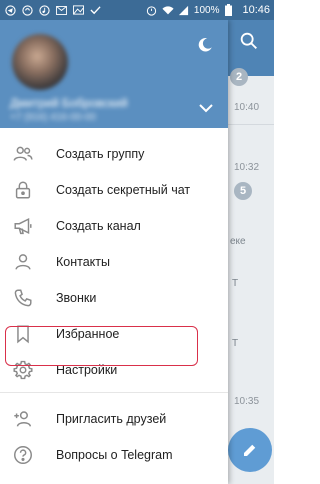  I want to click on chevron-down-icon, so click(206, 108).